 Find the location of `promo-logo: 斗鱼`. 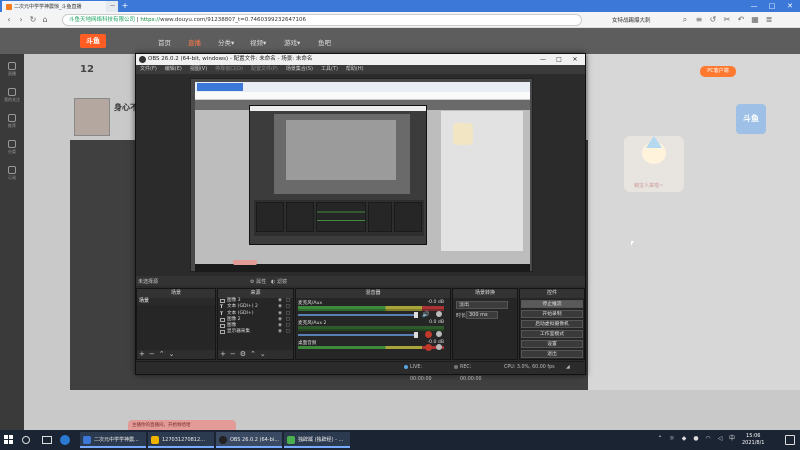

promo-logo: 斗鱼 is located at coordinates (751, 119).